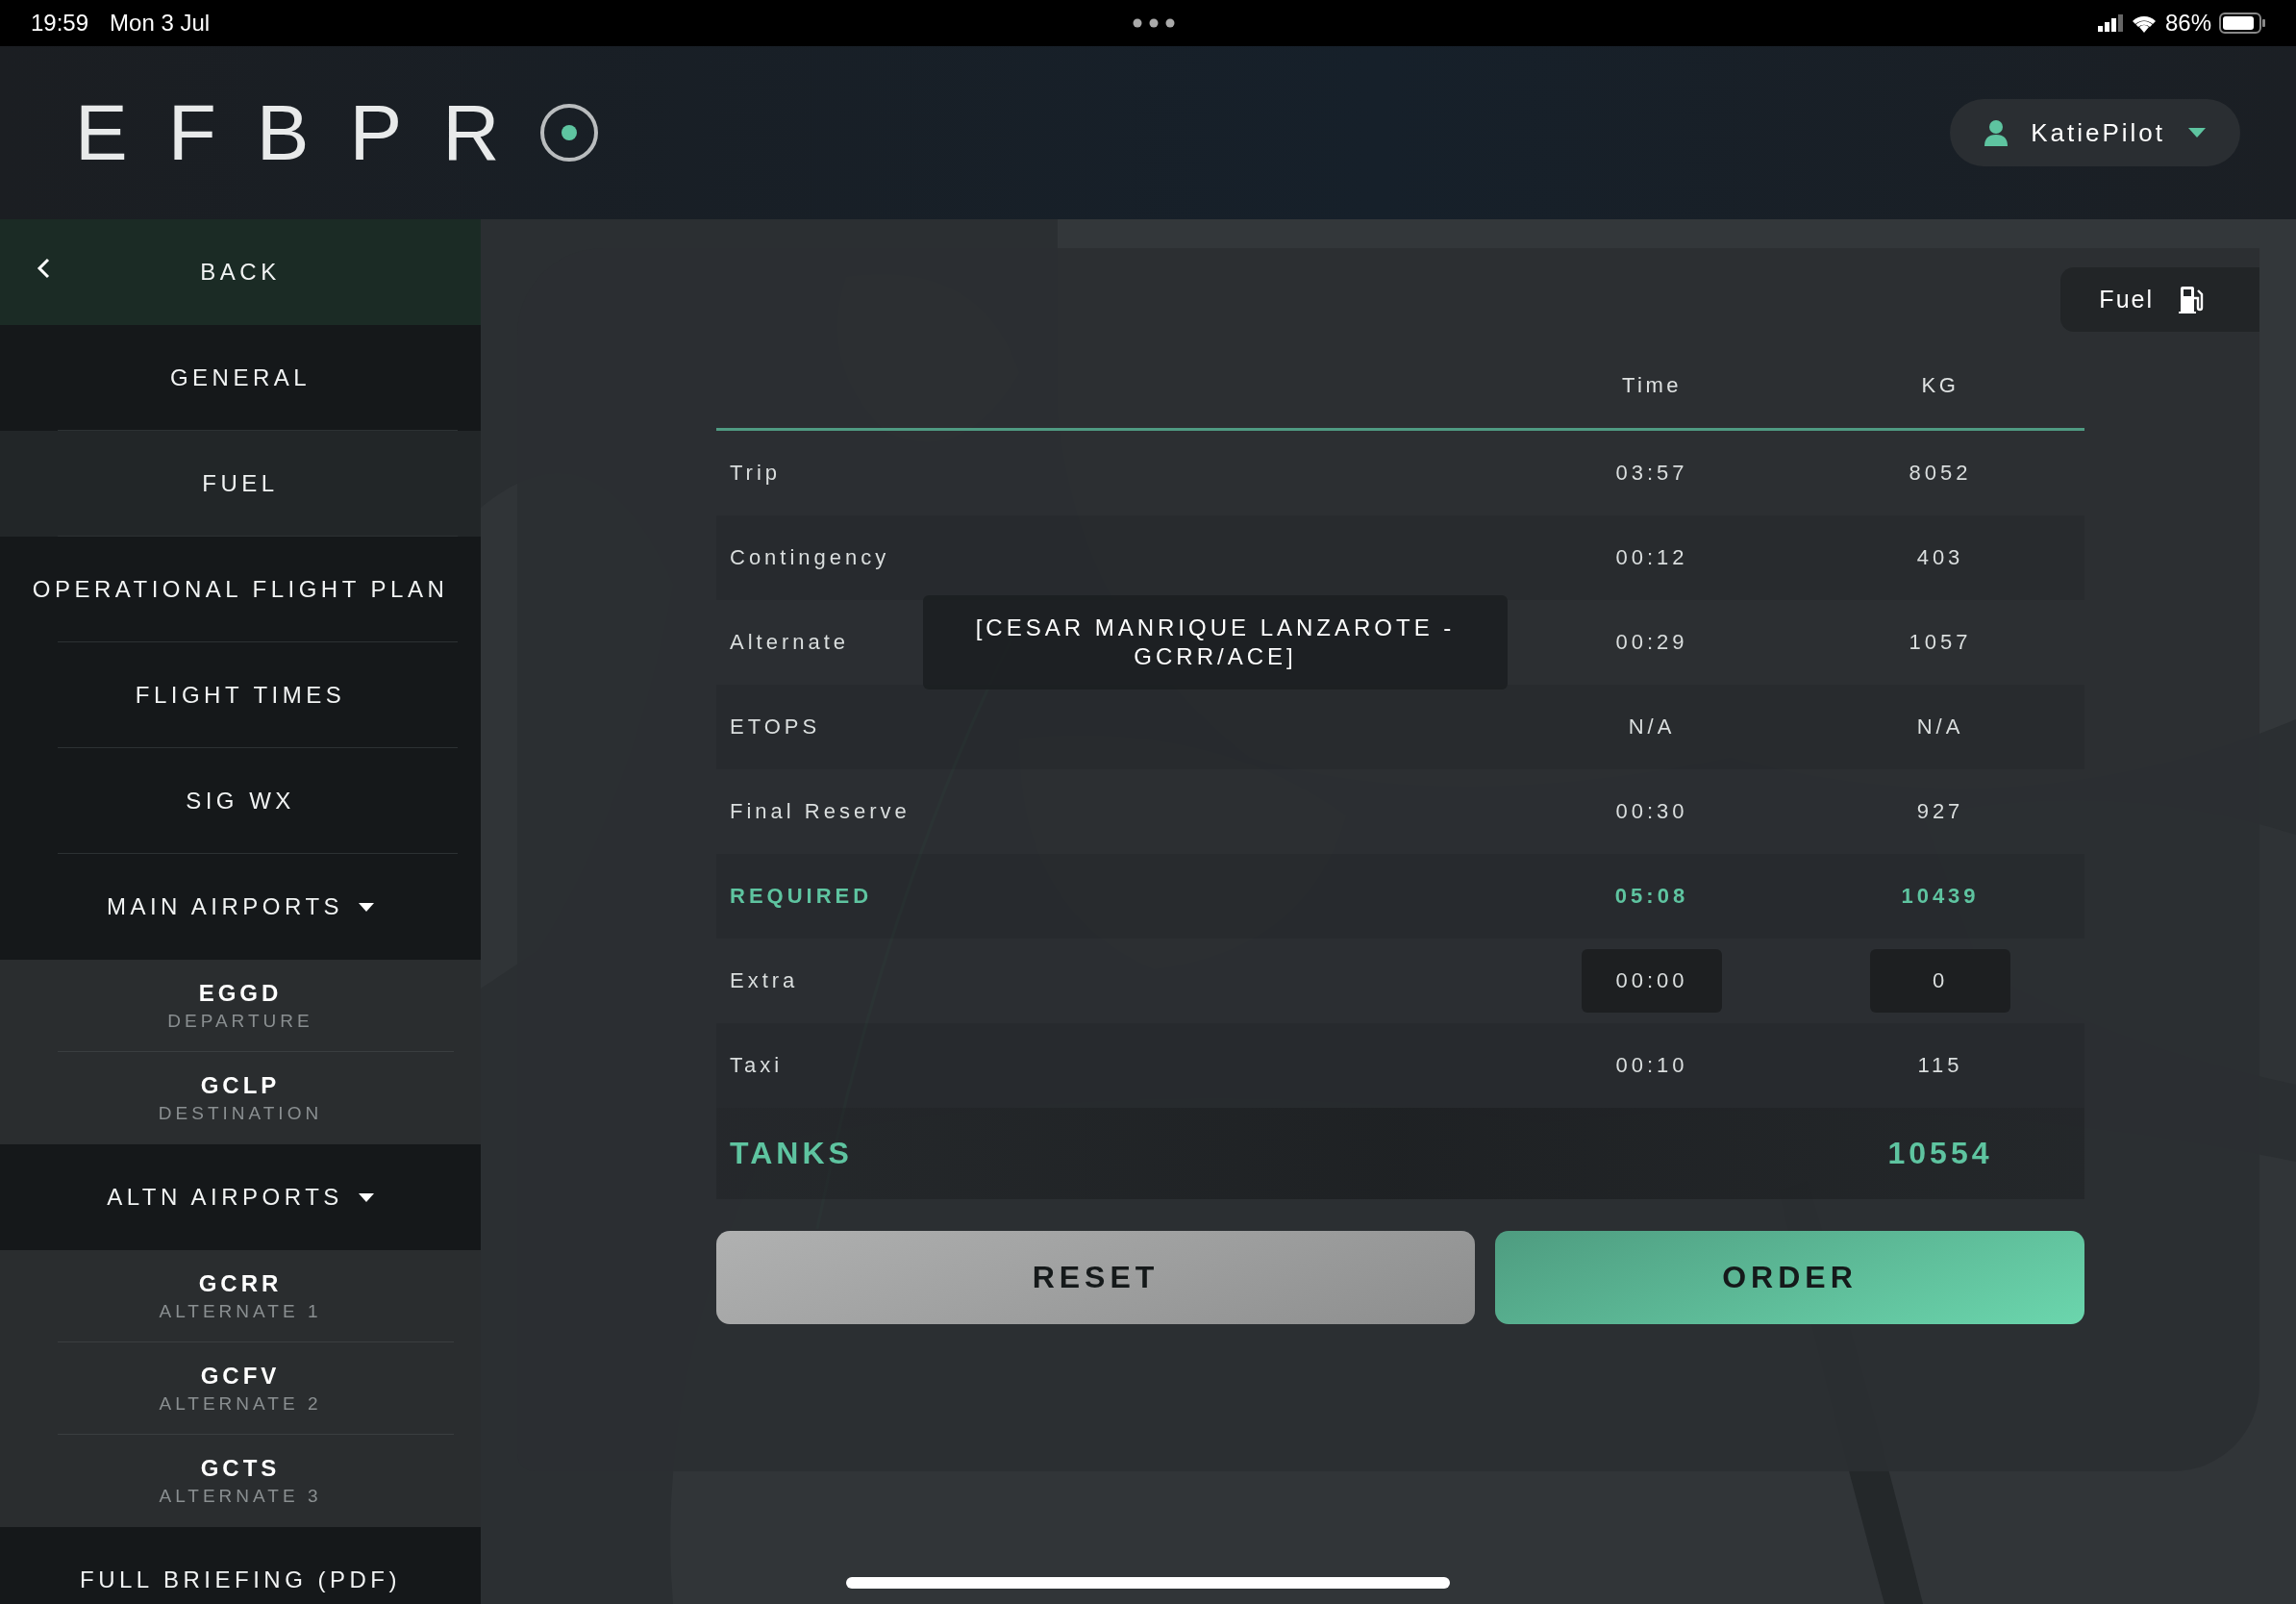 This screenshot has height=1604, width=2296. What do you see at coordinates (240, 993) in the screenshot?
I see `airport-code: EGGD` at bounding box center [240, 993].